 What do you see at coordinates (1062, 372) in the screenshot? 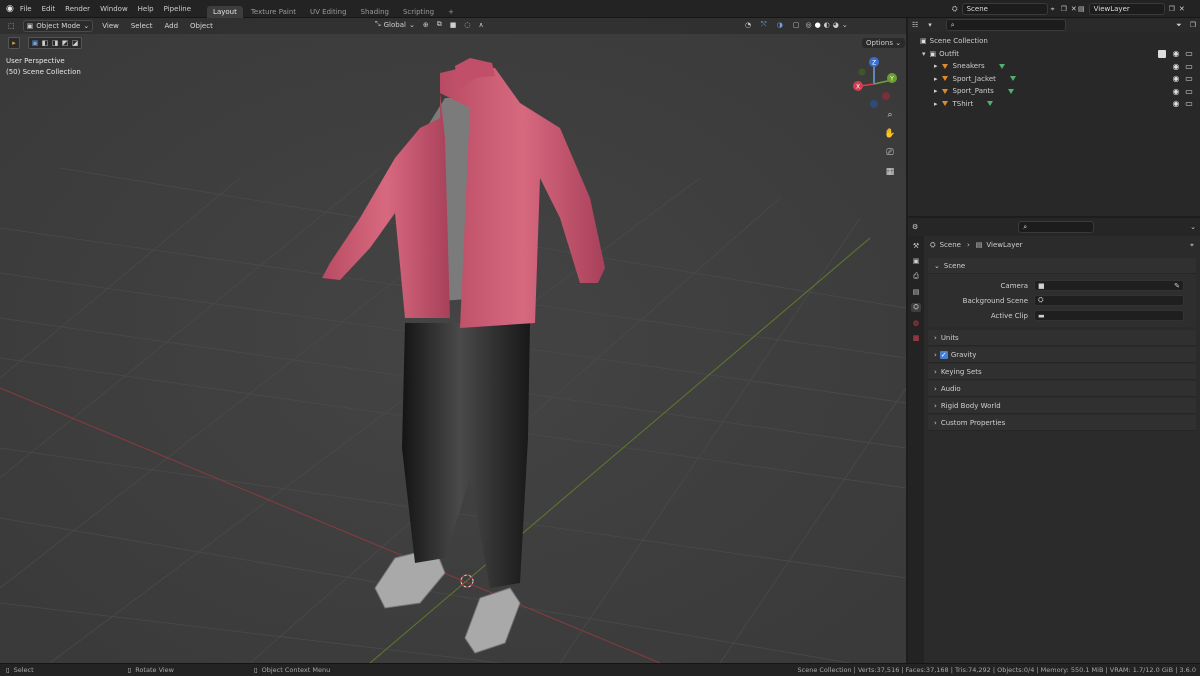
I see `panel-keying-sets: › Keying Sets` at bounding box center [1062, 372].